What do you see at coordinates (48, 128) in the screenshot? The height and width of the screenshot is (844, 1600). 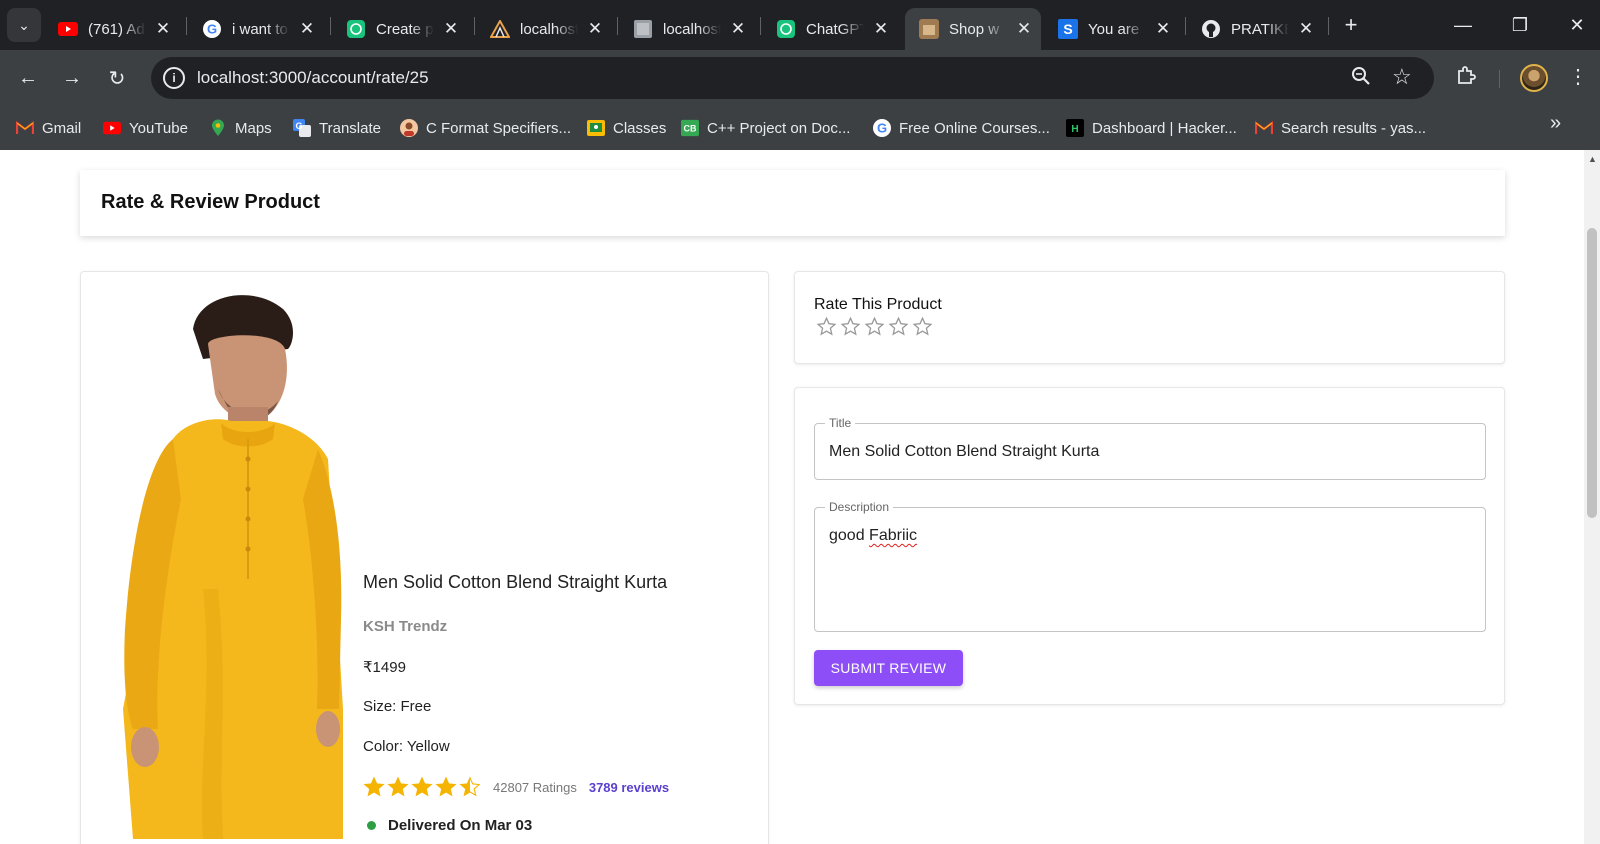 I see `bookmark-gmail: Gmail` at bounding box center [48, 128].